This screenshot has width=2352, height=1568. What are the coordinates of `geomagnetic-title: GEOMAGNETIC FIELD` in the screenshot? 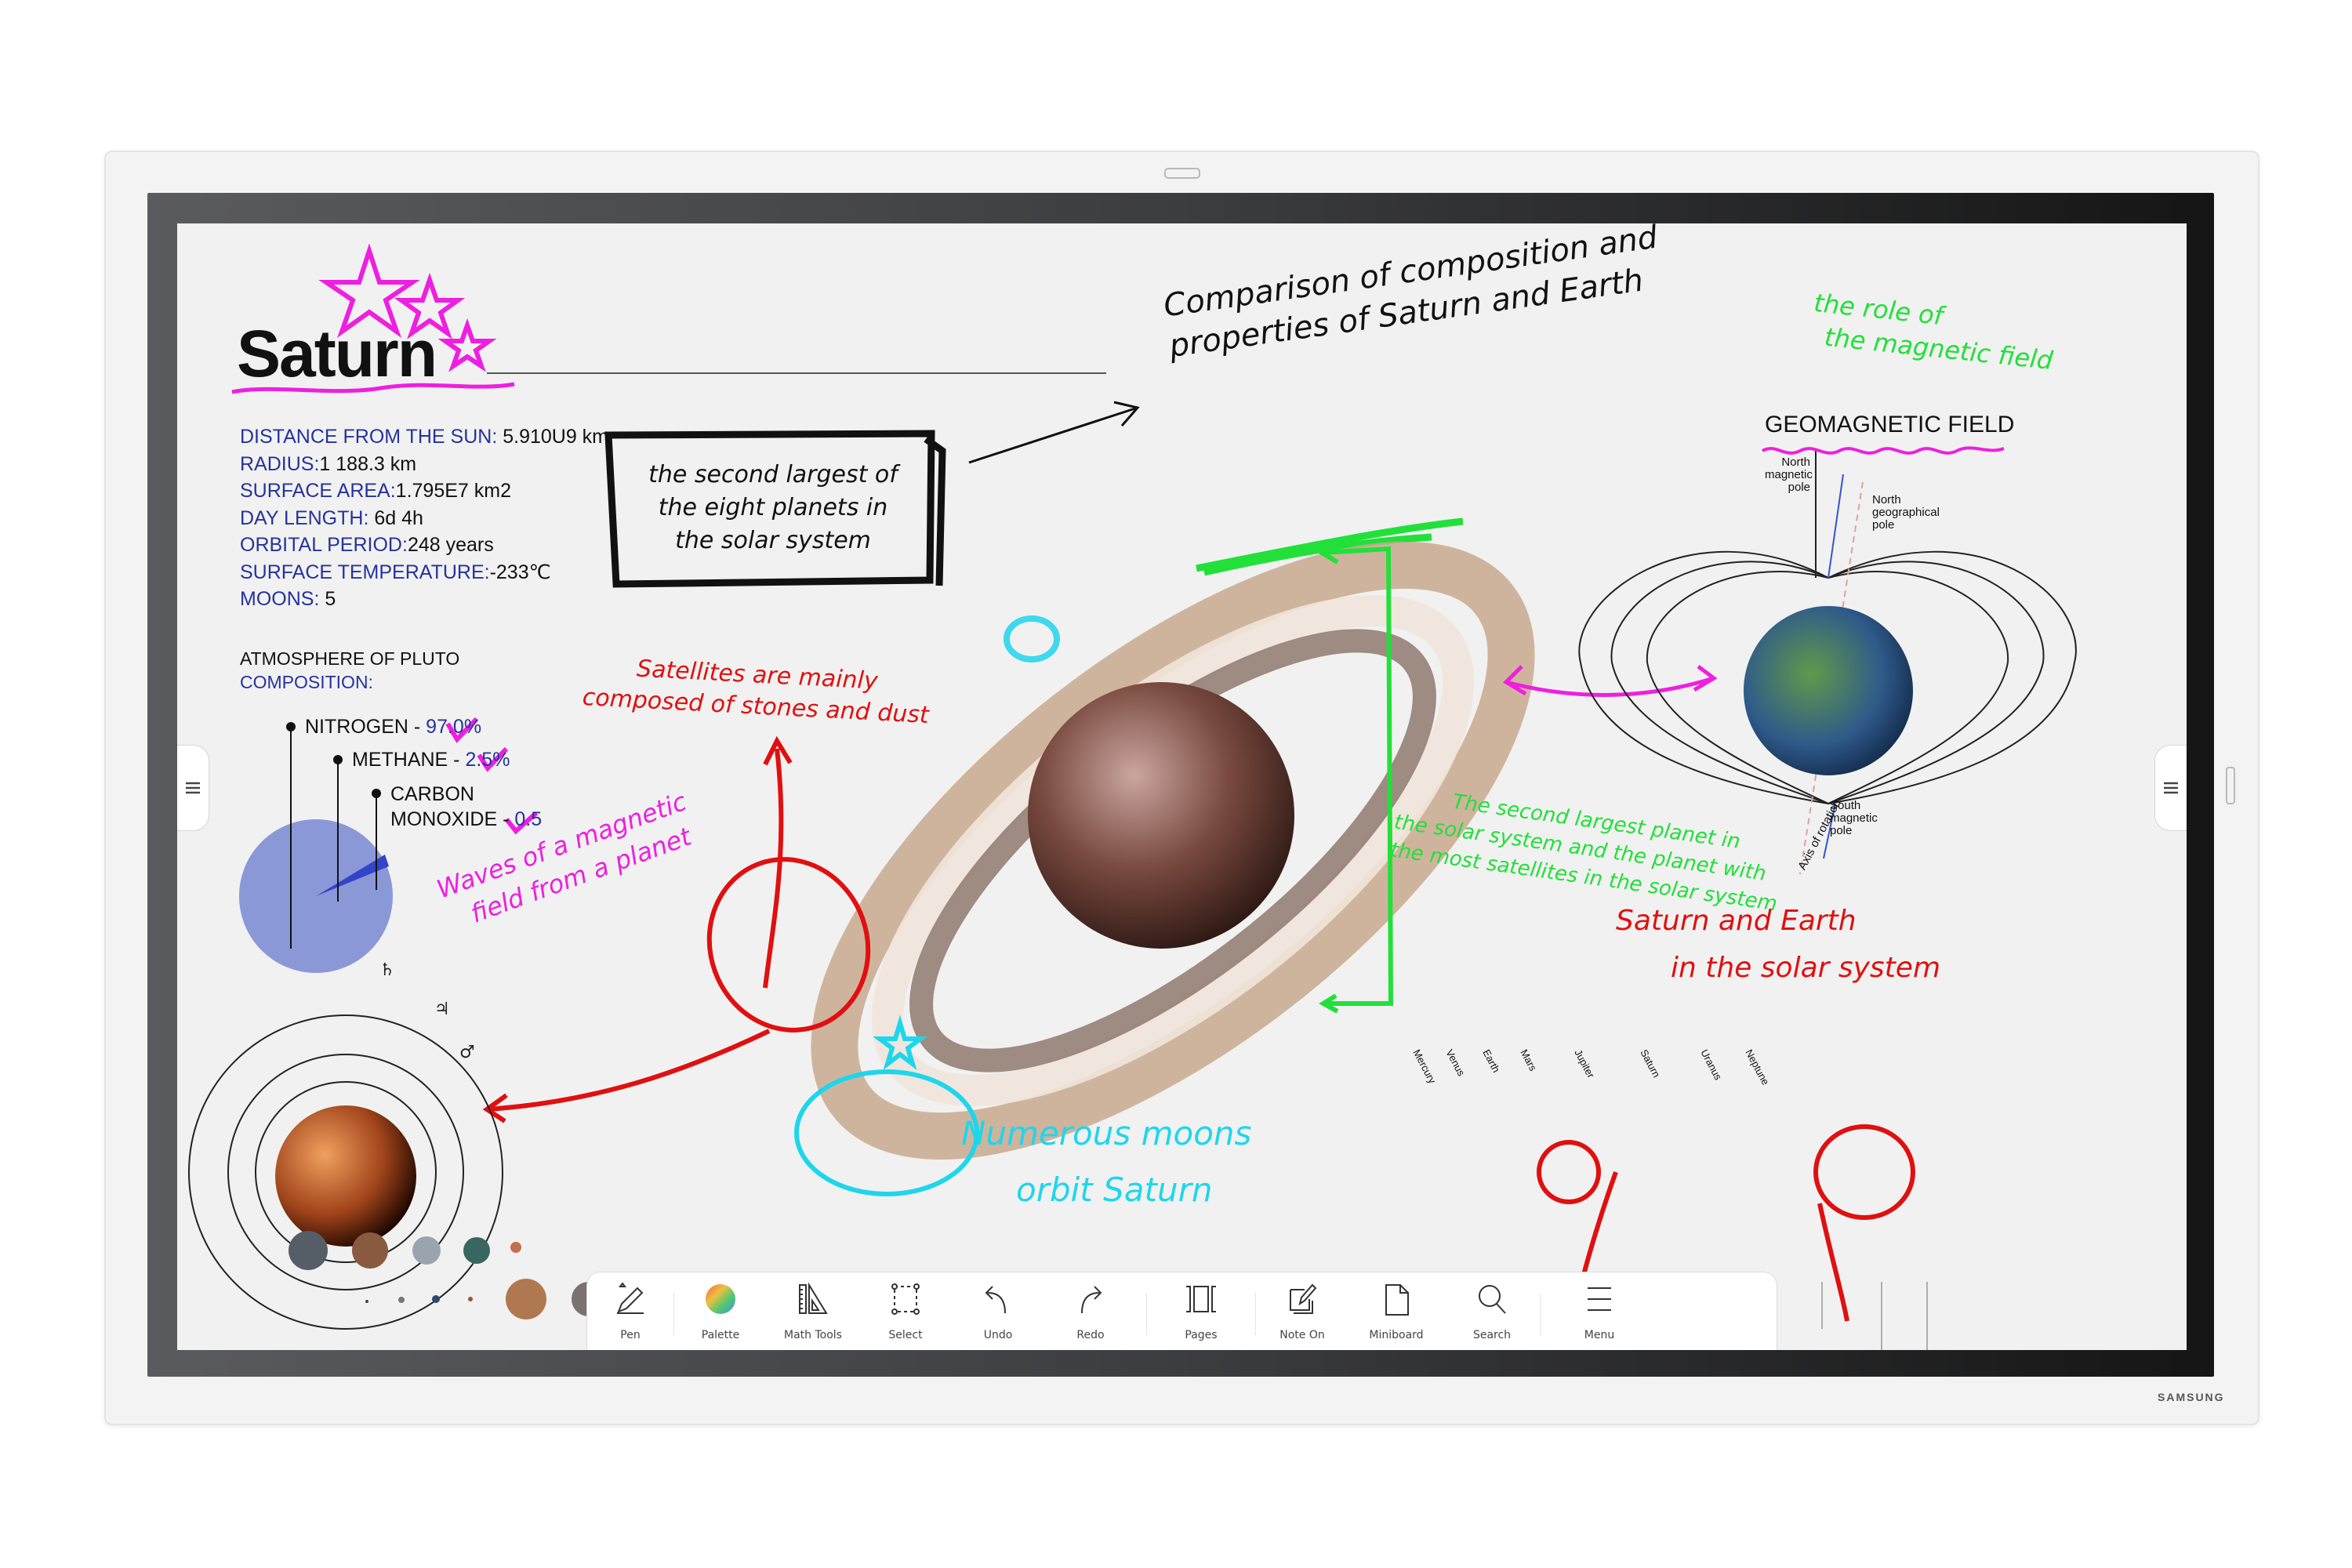 It's located at (1890, 424).